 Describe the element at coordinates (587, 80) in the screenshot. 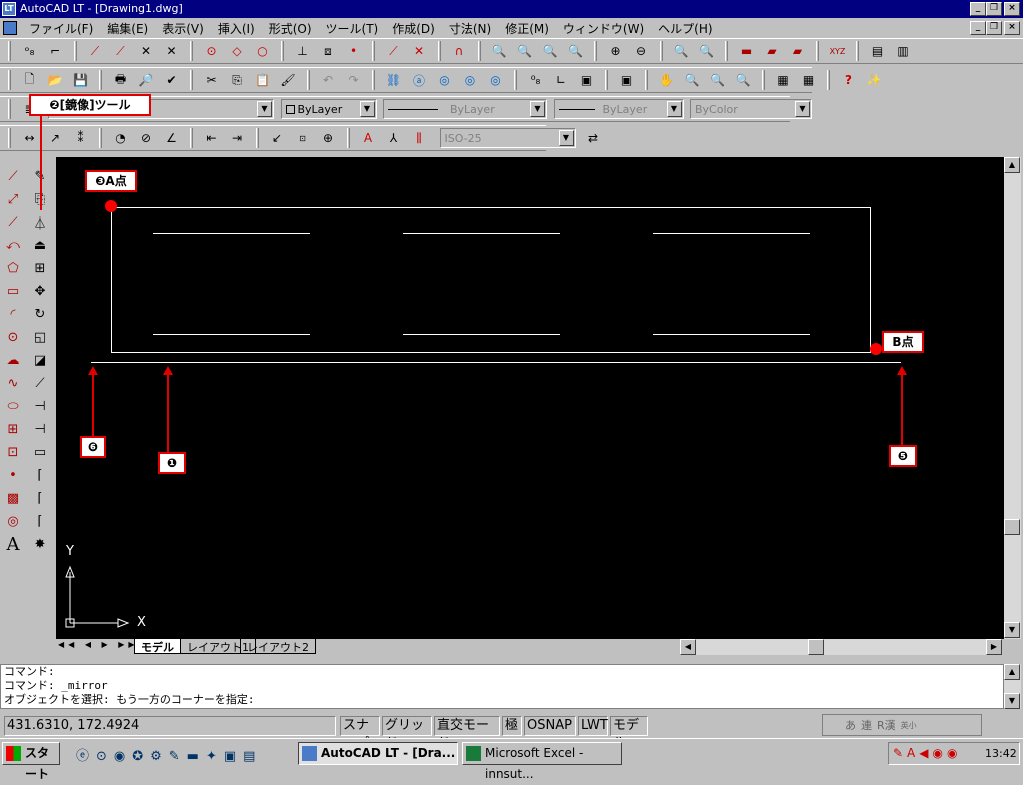

I see `viewport-icon: ▣` at that location.